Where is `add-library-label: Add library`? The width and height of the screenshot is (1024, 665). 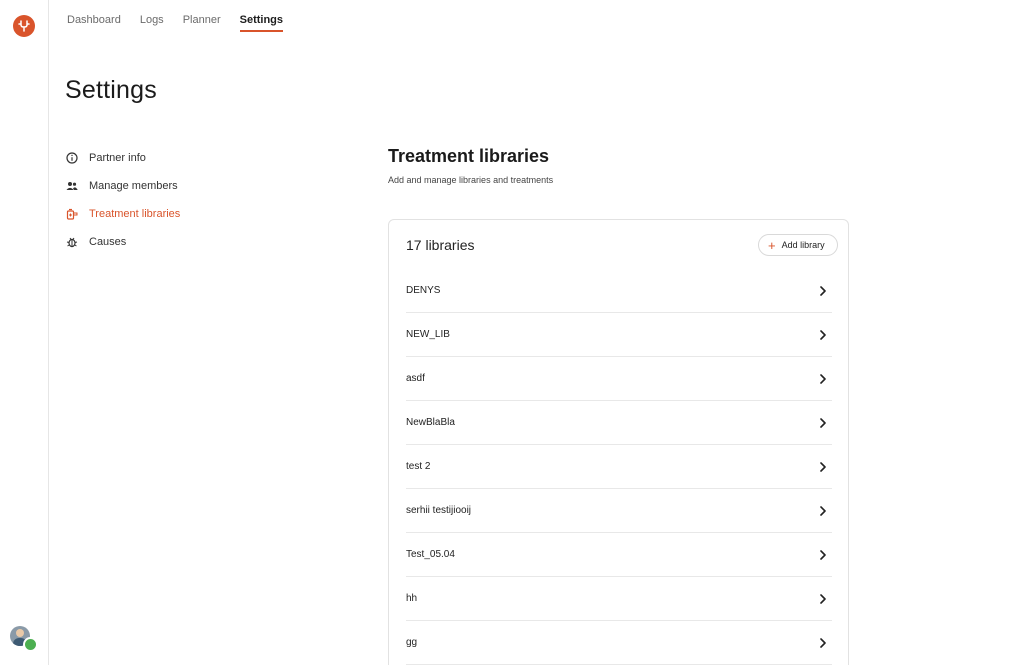
add-library-label: Add library is located at coordinates (803, 245).